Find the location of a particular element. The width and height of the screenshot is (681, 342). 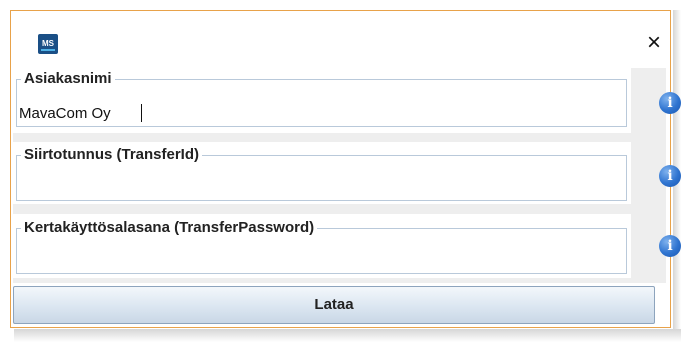

fieldset-transfer-id: Siirtotunnus (TransferId) is located at coordinates (321, 173).